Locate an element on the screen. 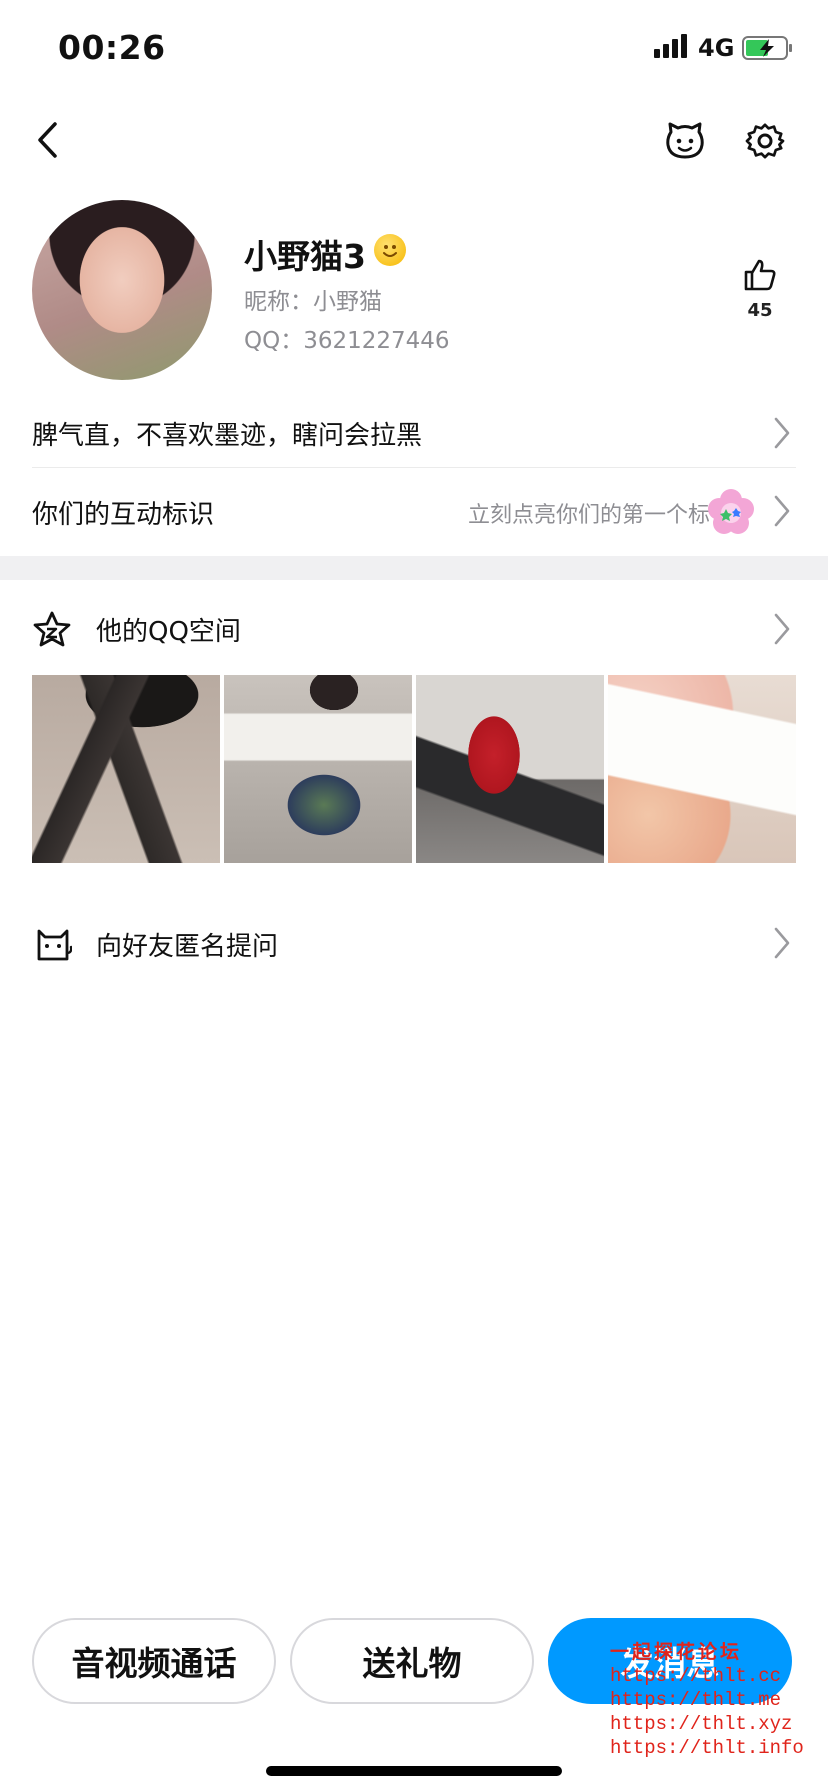 The image size is (828, 1792). gear-icon is located at coordinates (765, 141).